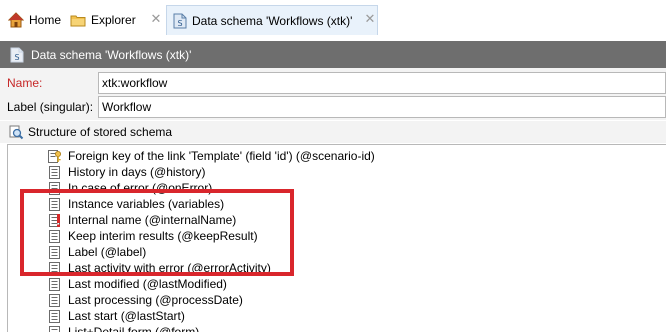 The width and height of the screenshot is (666, 332). Describe the element at coordinates (54, 220) in the screenshot. I see `required-attribute-icon` at that location.